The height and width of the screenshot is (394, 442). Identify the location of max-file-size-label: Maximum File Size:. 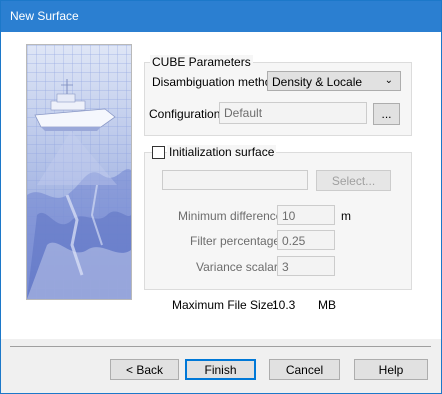
(224, 305).